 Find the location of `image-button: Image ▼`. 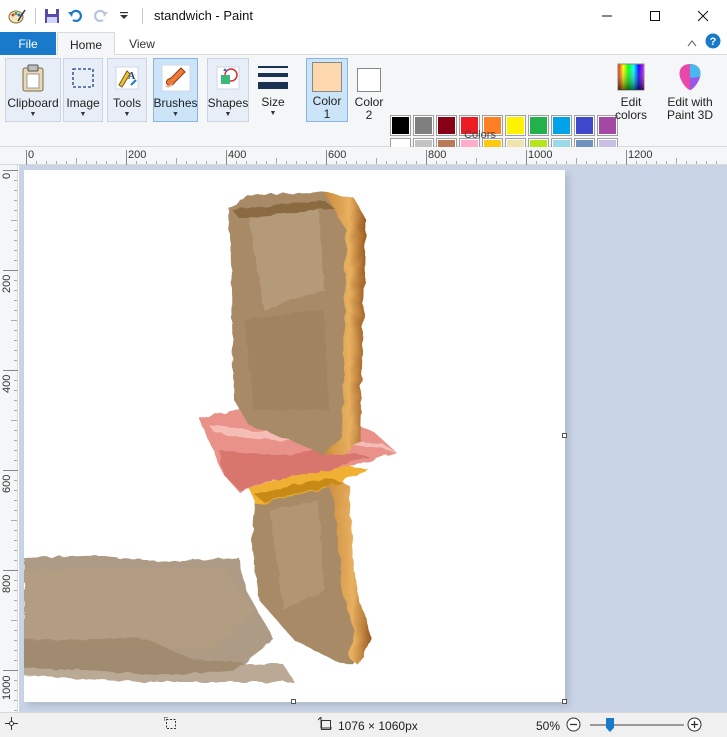

image-button: Image ▼ is located at coordinates (83, 90).